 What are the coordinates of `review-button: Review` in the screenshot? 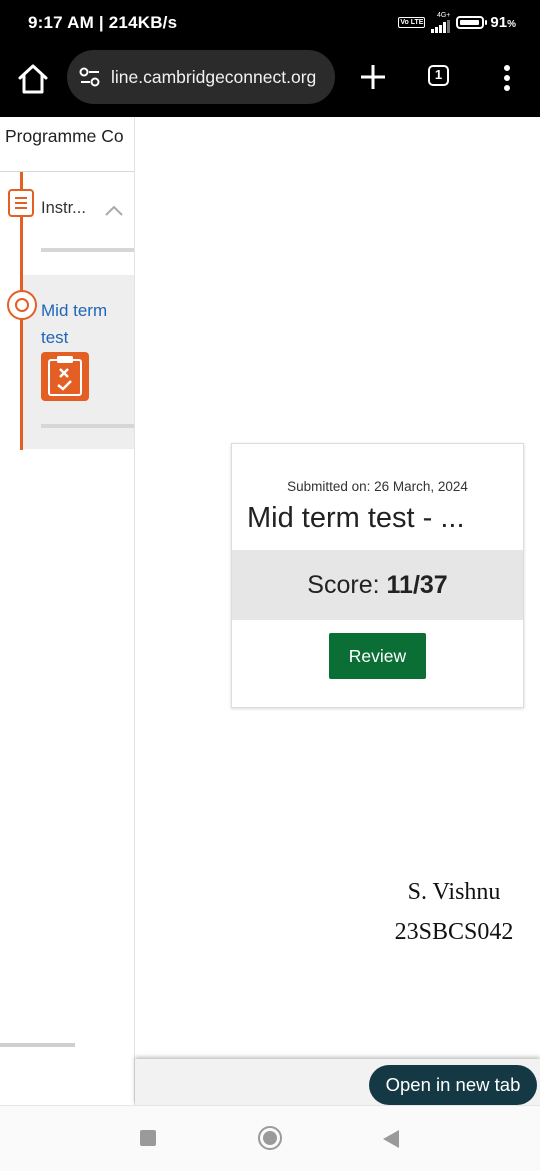 It's located at (377, 656).